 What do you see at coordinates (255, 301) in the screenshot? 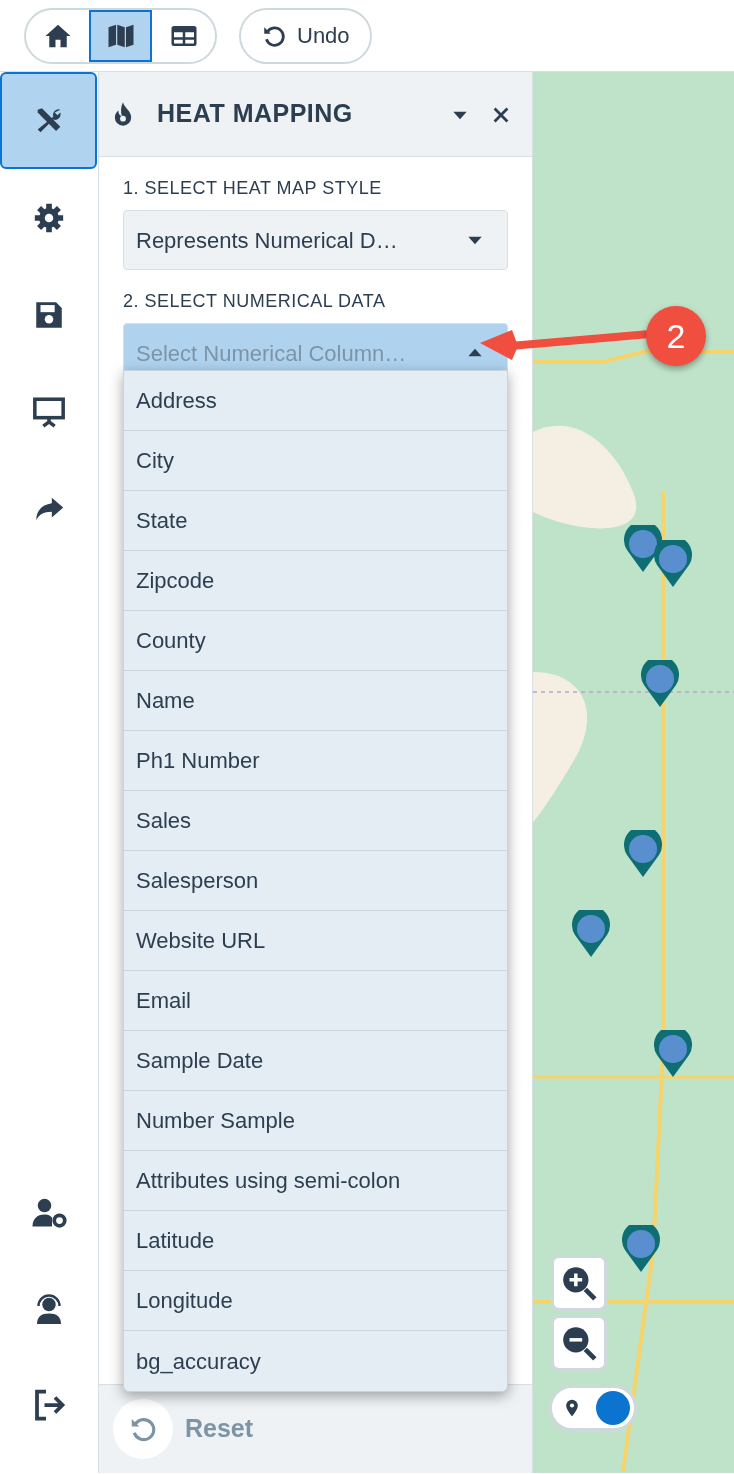
I see `field-label: 2. SELECT NUMERICAL DATA` at bounding box center [255, 301].